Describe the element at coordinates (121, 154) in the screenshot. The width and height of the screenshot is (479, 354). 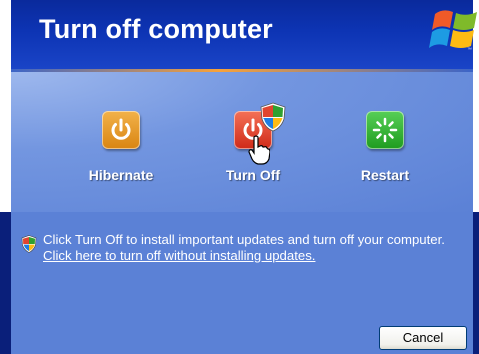
I see `hibernate-option: Hibernate` at that location.